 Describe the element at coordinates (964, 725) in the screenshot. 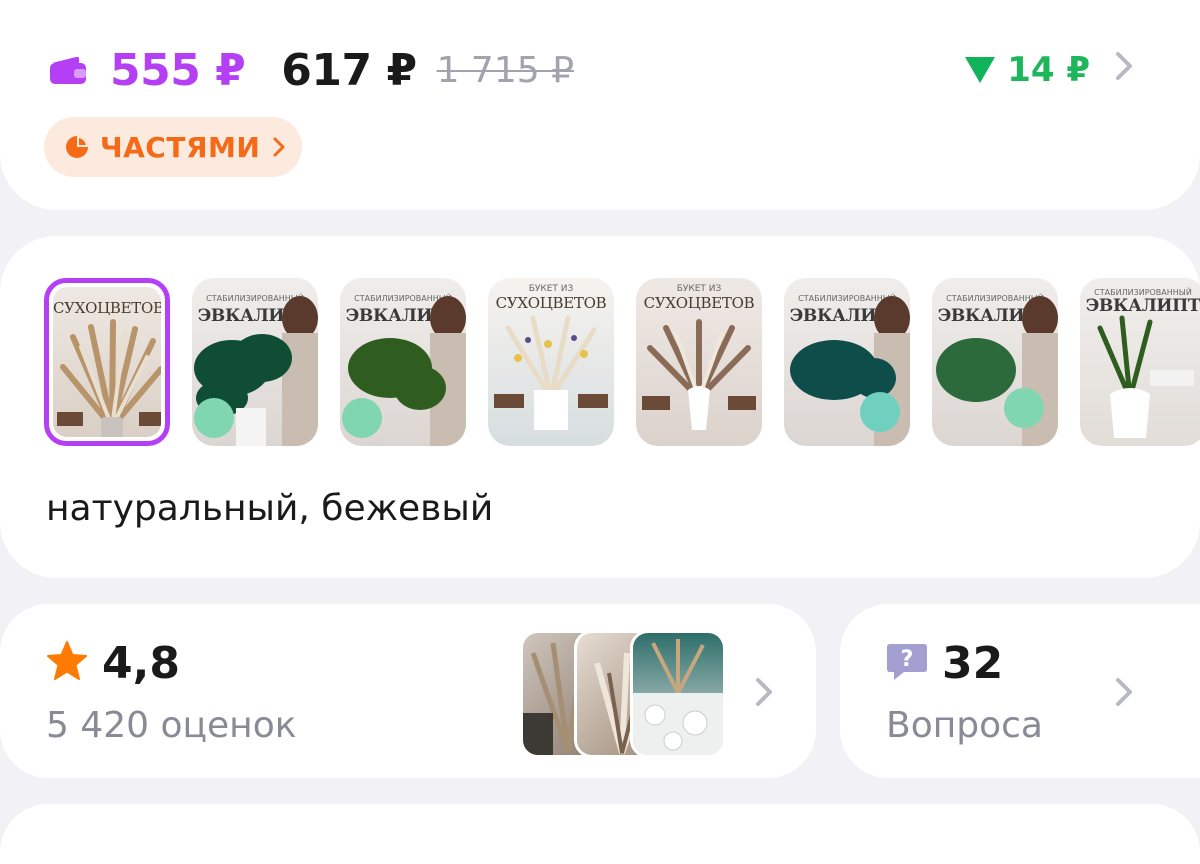

I see `questions-label: Вопроса` at that location.